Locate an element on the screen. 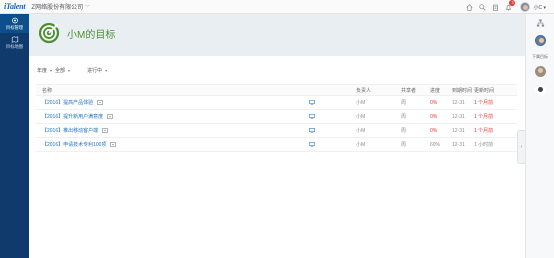  goal-link: 【2016】提高产品体验 is located at coordinates (67, 102).